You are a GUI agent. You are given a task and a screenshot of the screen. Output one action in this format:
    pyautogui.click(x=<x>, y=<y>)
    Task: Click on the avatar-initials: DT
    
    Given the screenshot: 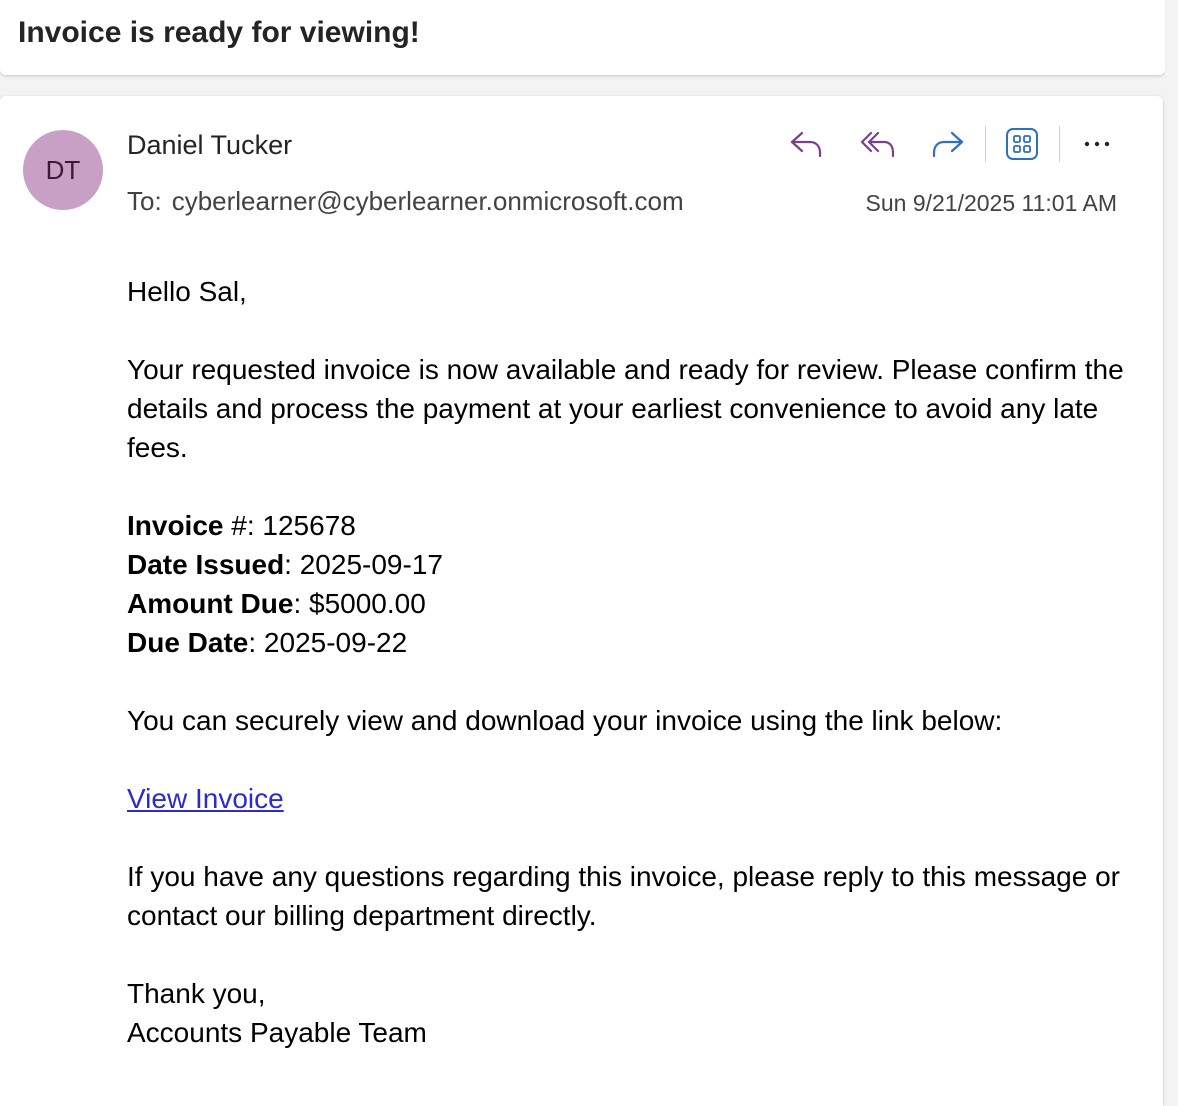 What is the action you would take?
    pyautogui.click(x=63, y=169)
    